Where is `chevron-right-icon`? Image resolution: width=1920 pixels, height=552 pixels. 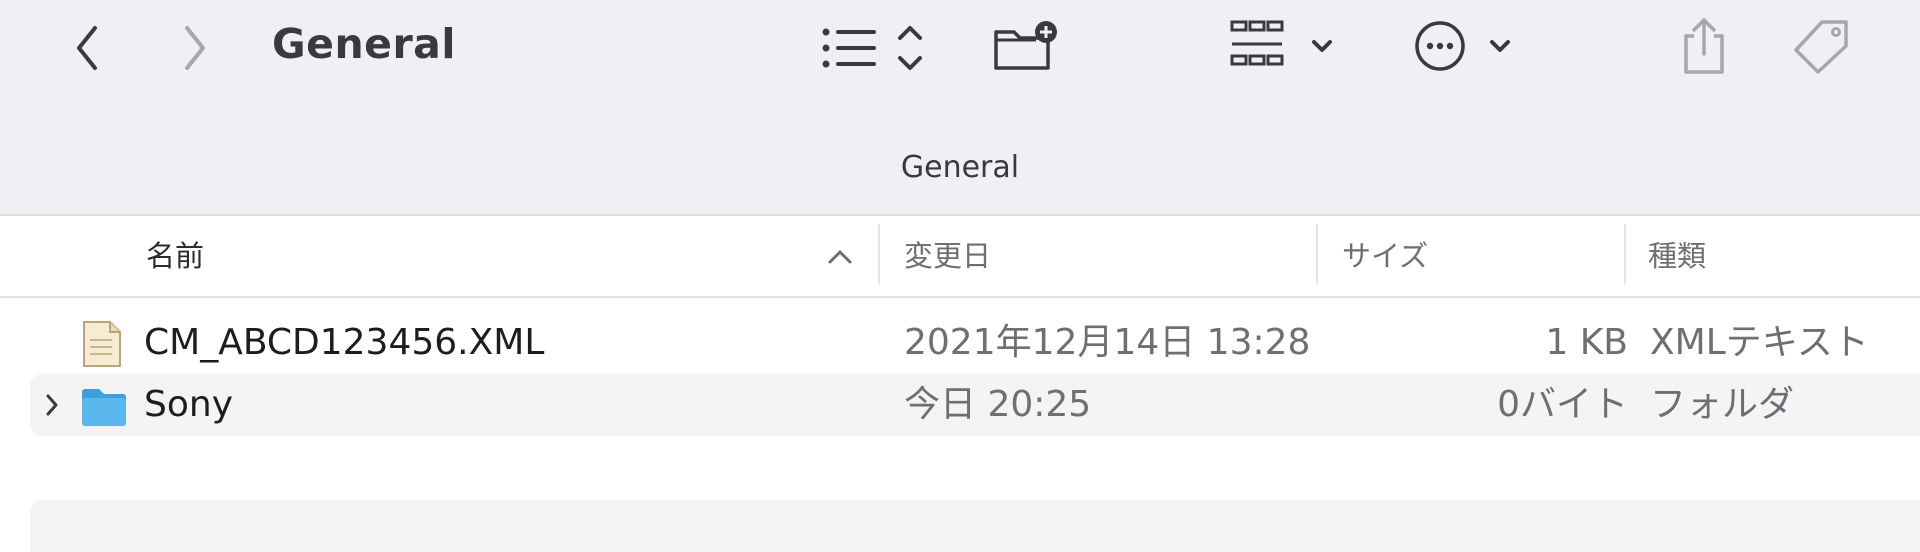 chevron-right-icon is located at coordinates (195, 48).